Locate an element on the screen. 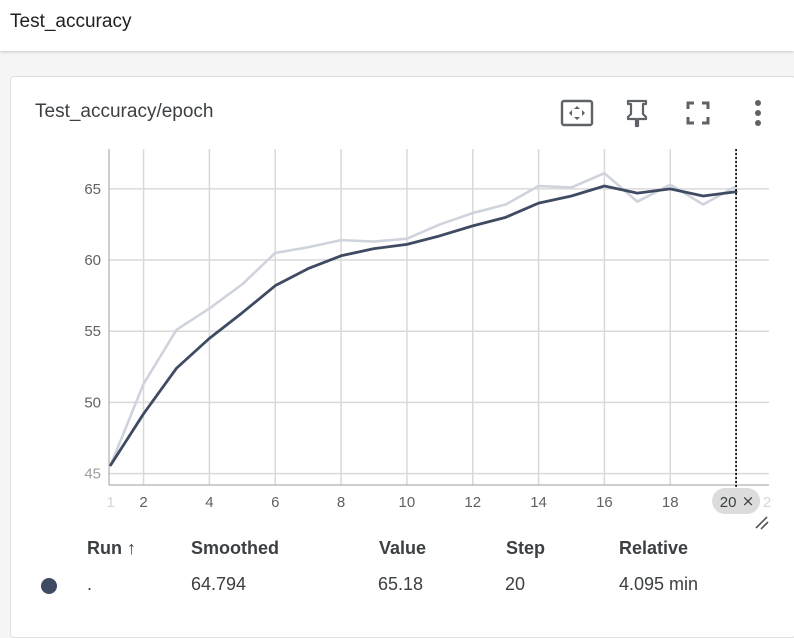 Image resolution: width=794 pixels, height=638 pixels. y-tick-label: 45 is located at coordinates (92, 474).